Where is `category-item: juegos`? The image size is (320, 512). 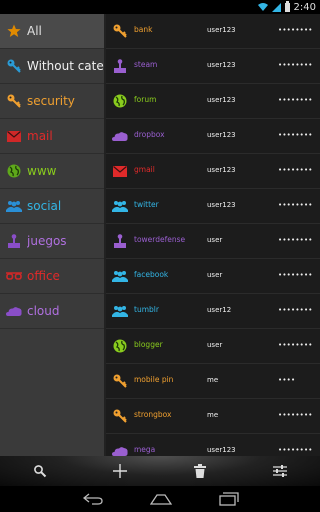 category-item: juegos is located at coordinates (53, 241).